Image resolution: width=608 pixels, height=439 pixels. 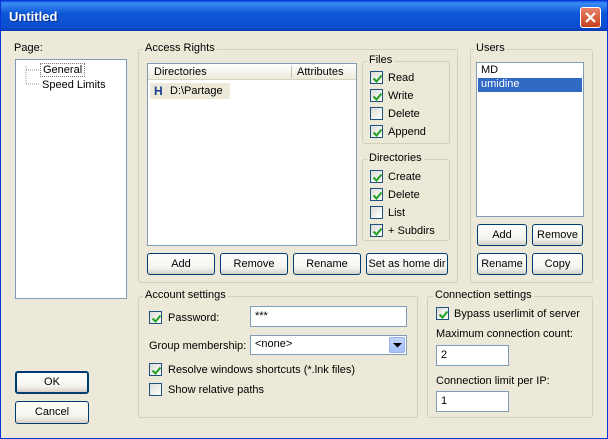 I want to click on page-tree: General Speed Limits, so click(x=71, y=179).